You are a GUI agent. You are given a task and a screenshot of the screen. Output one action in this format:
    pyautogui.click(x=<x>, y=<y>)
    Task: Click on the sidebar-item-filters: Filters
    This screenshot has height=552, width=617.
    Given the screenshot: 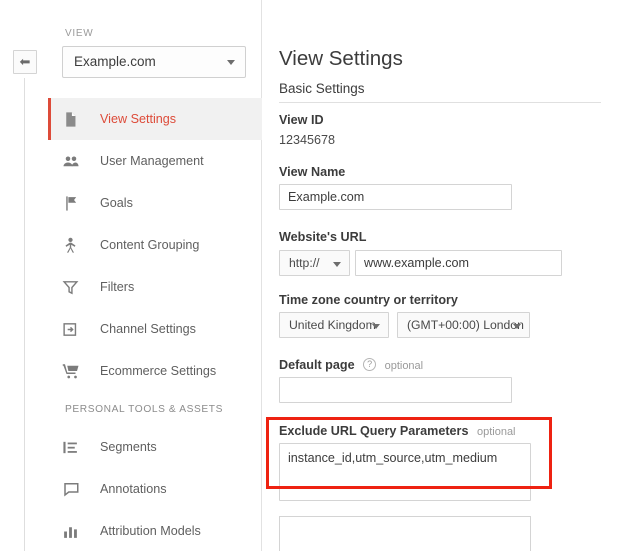 What is the action you would take?
    pyautogui.click(x=155, y=287)
    